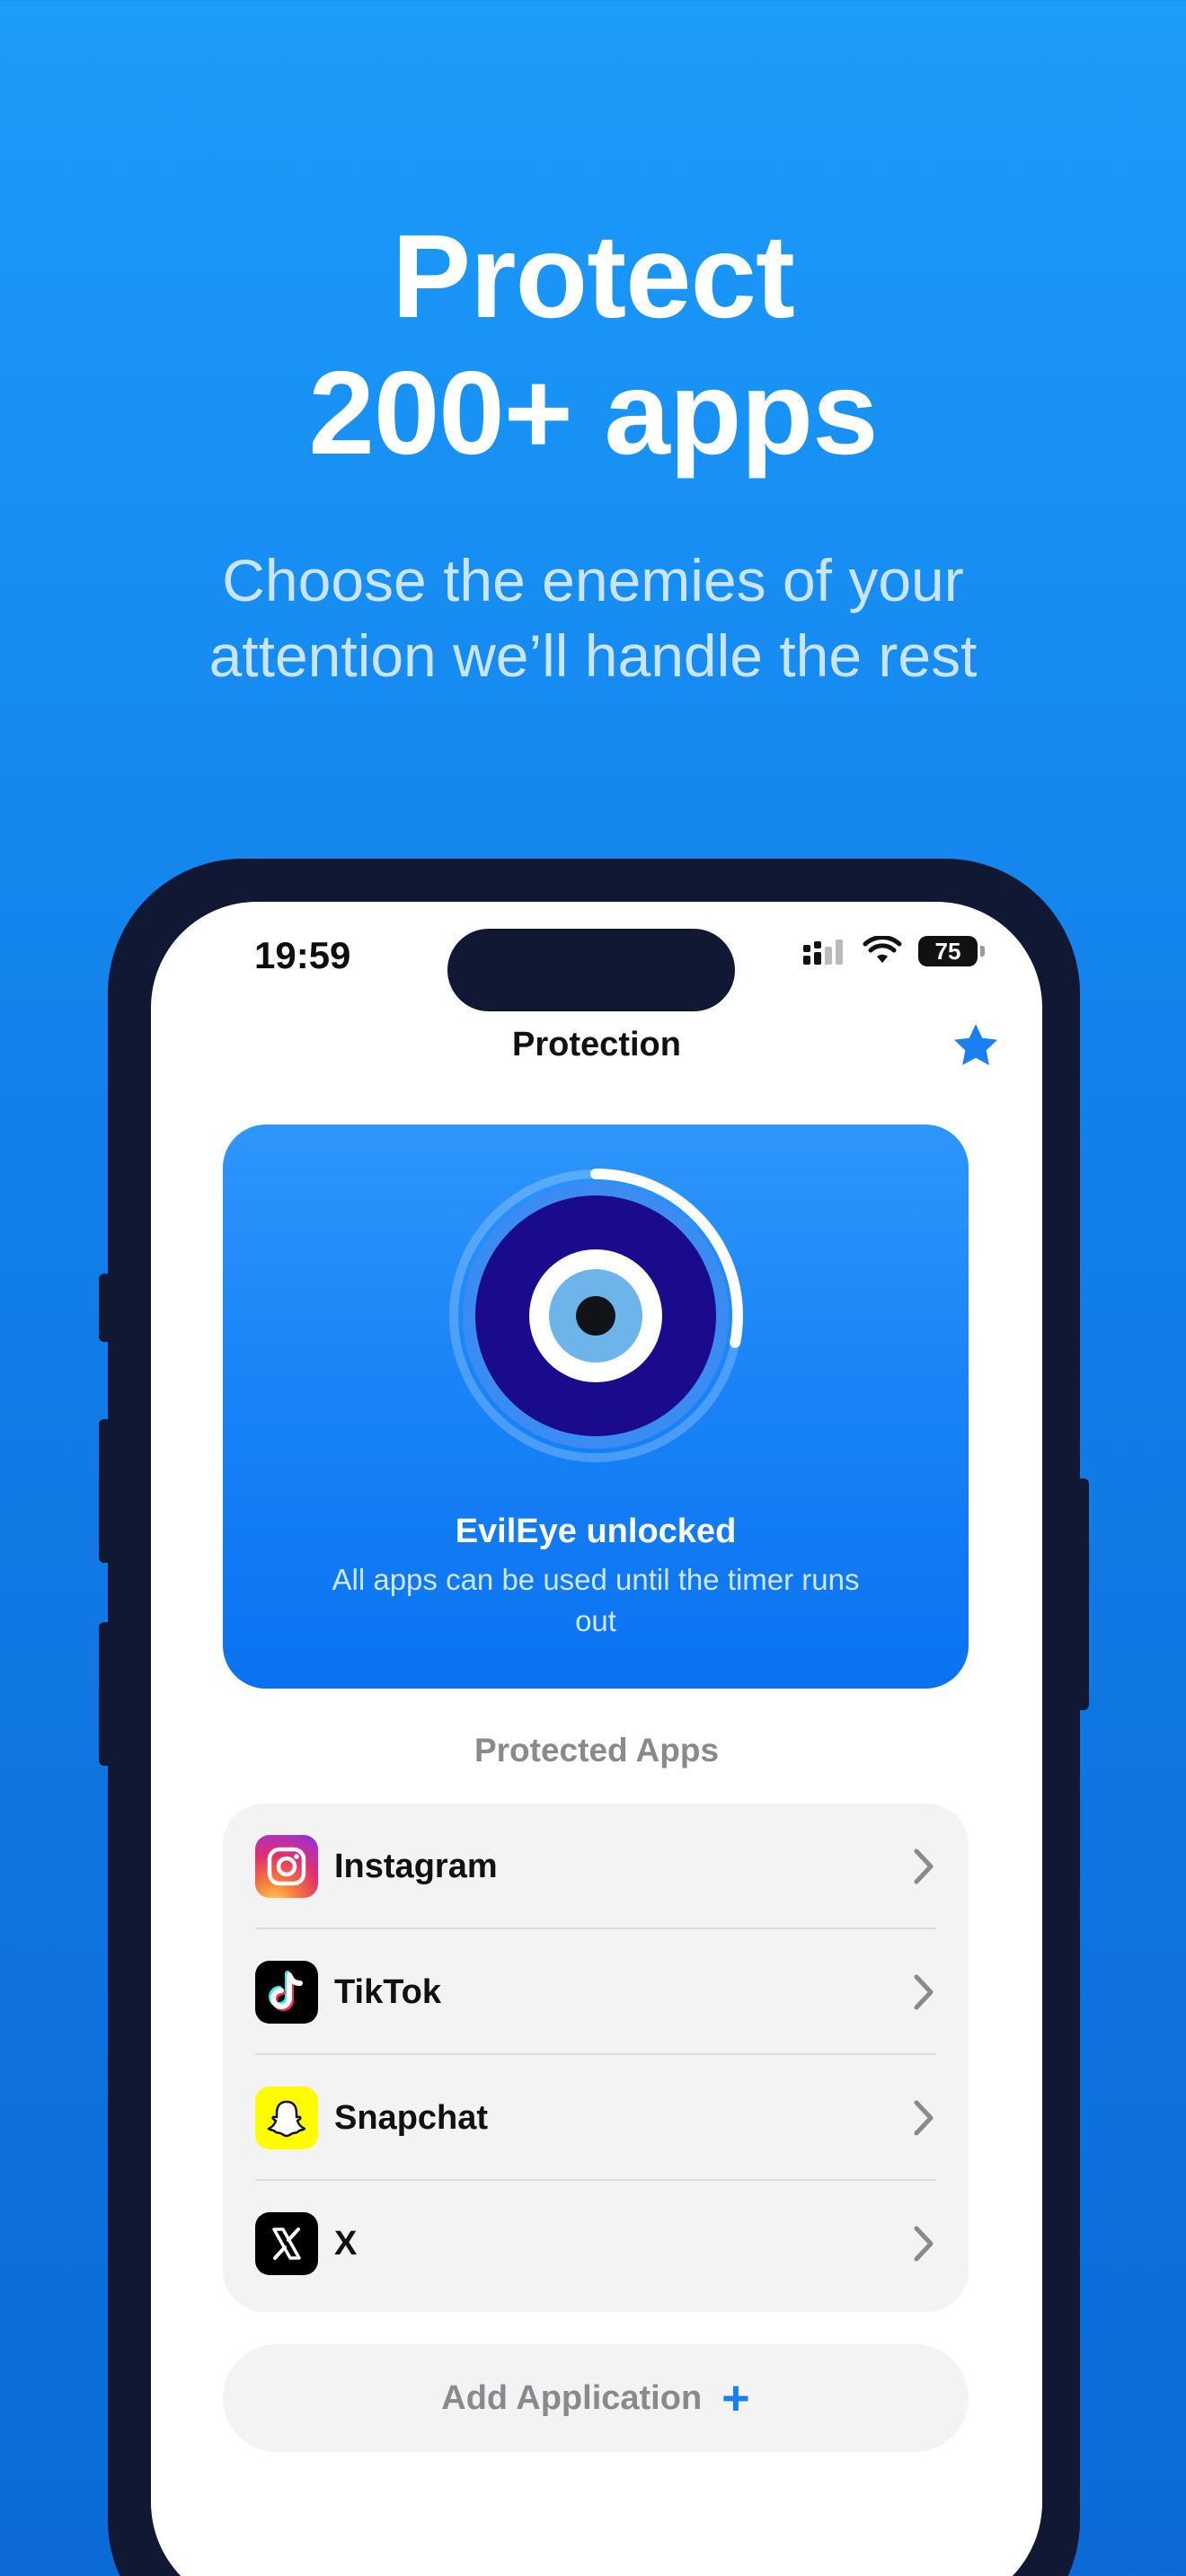 This screenshot has height=2576, width=1186. I want to click on app-name: Snapchat, so click(411, 2117).